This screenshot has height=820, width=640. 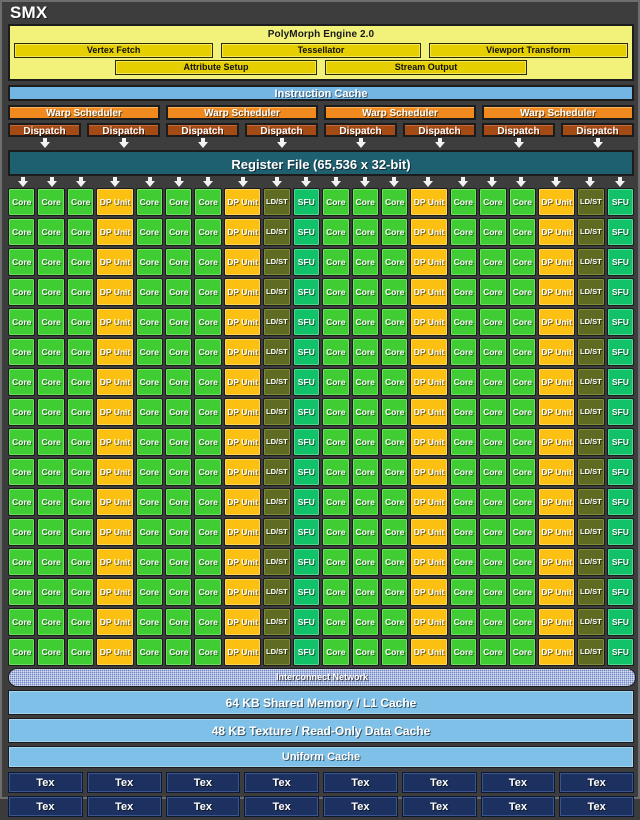 What do you see at coordinates (321, 50) in the screenshot?
I see `polymorph-tessellator: Tessellator` at bounding box center [321, 50].